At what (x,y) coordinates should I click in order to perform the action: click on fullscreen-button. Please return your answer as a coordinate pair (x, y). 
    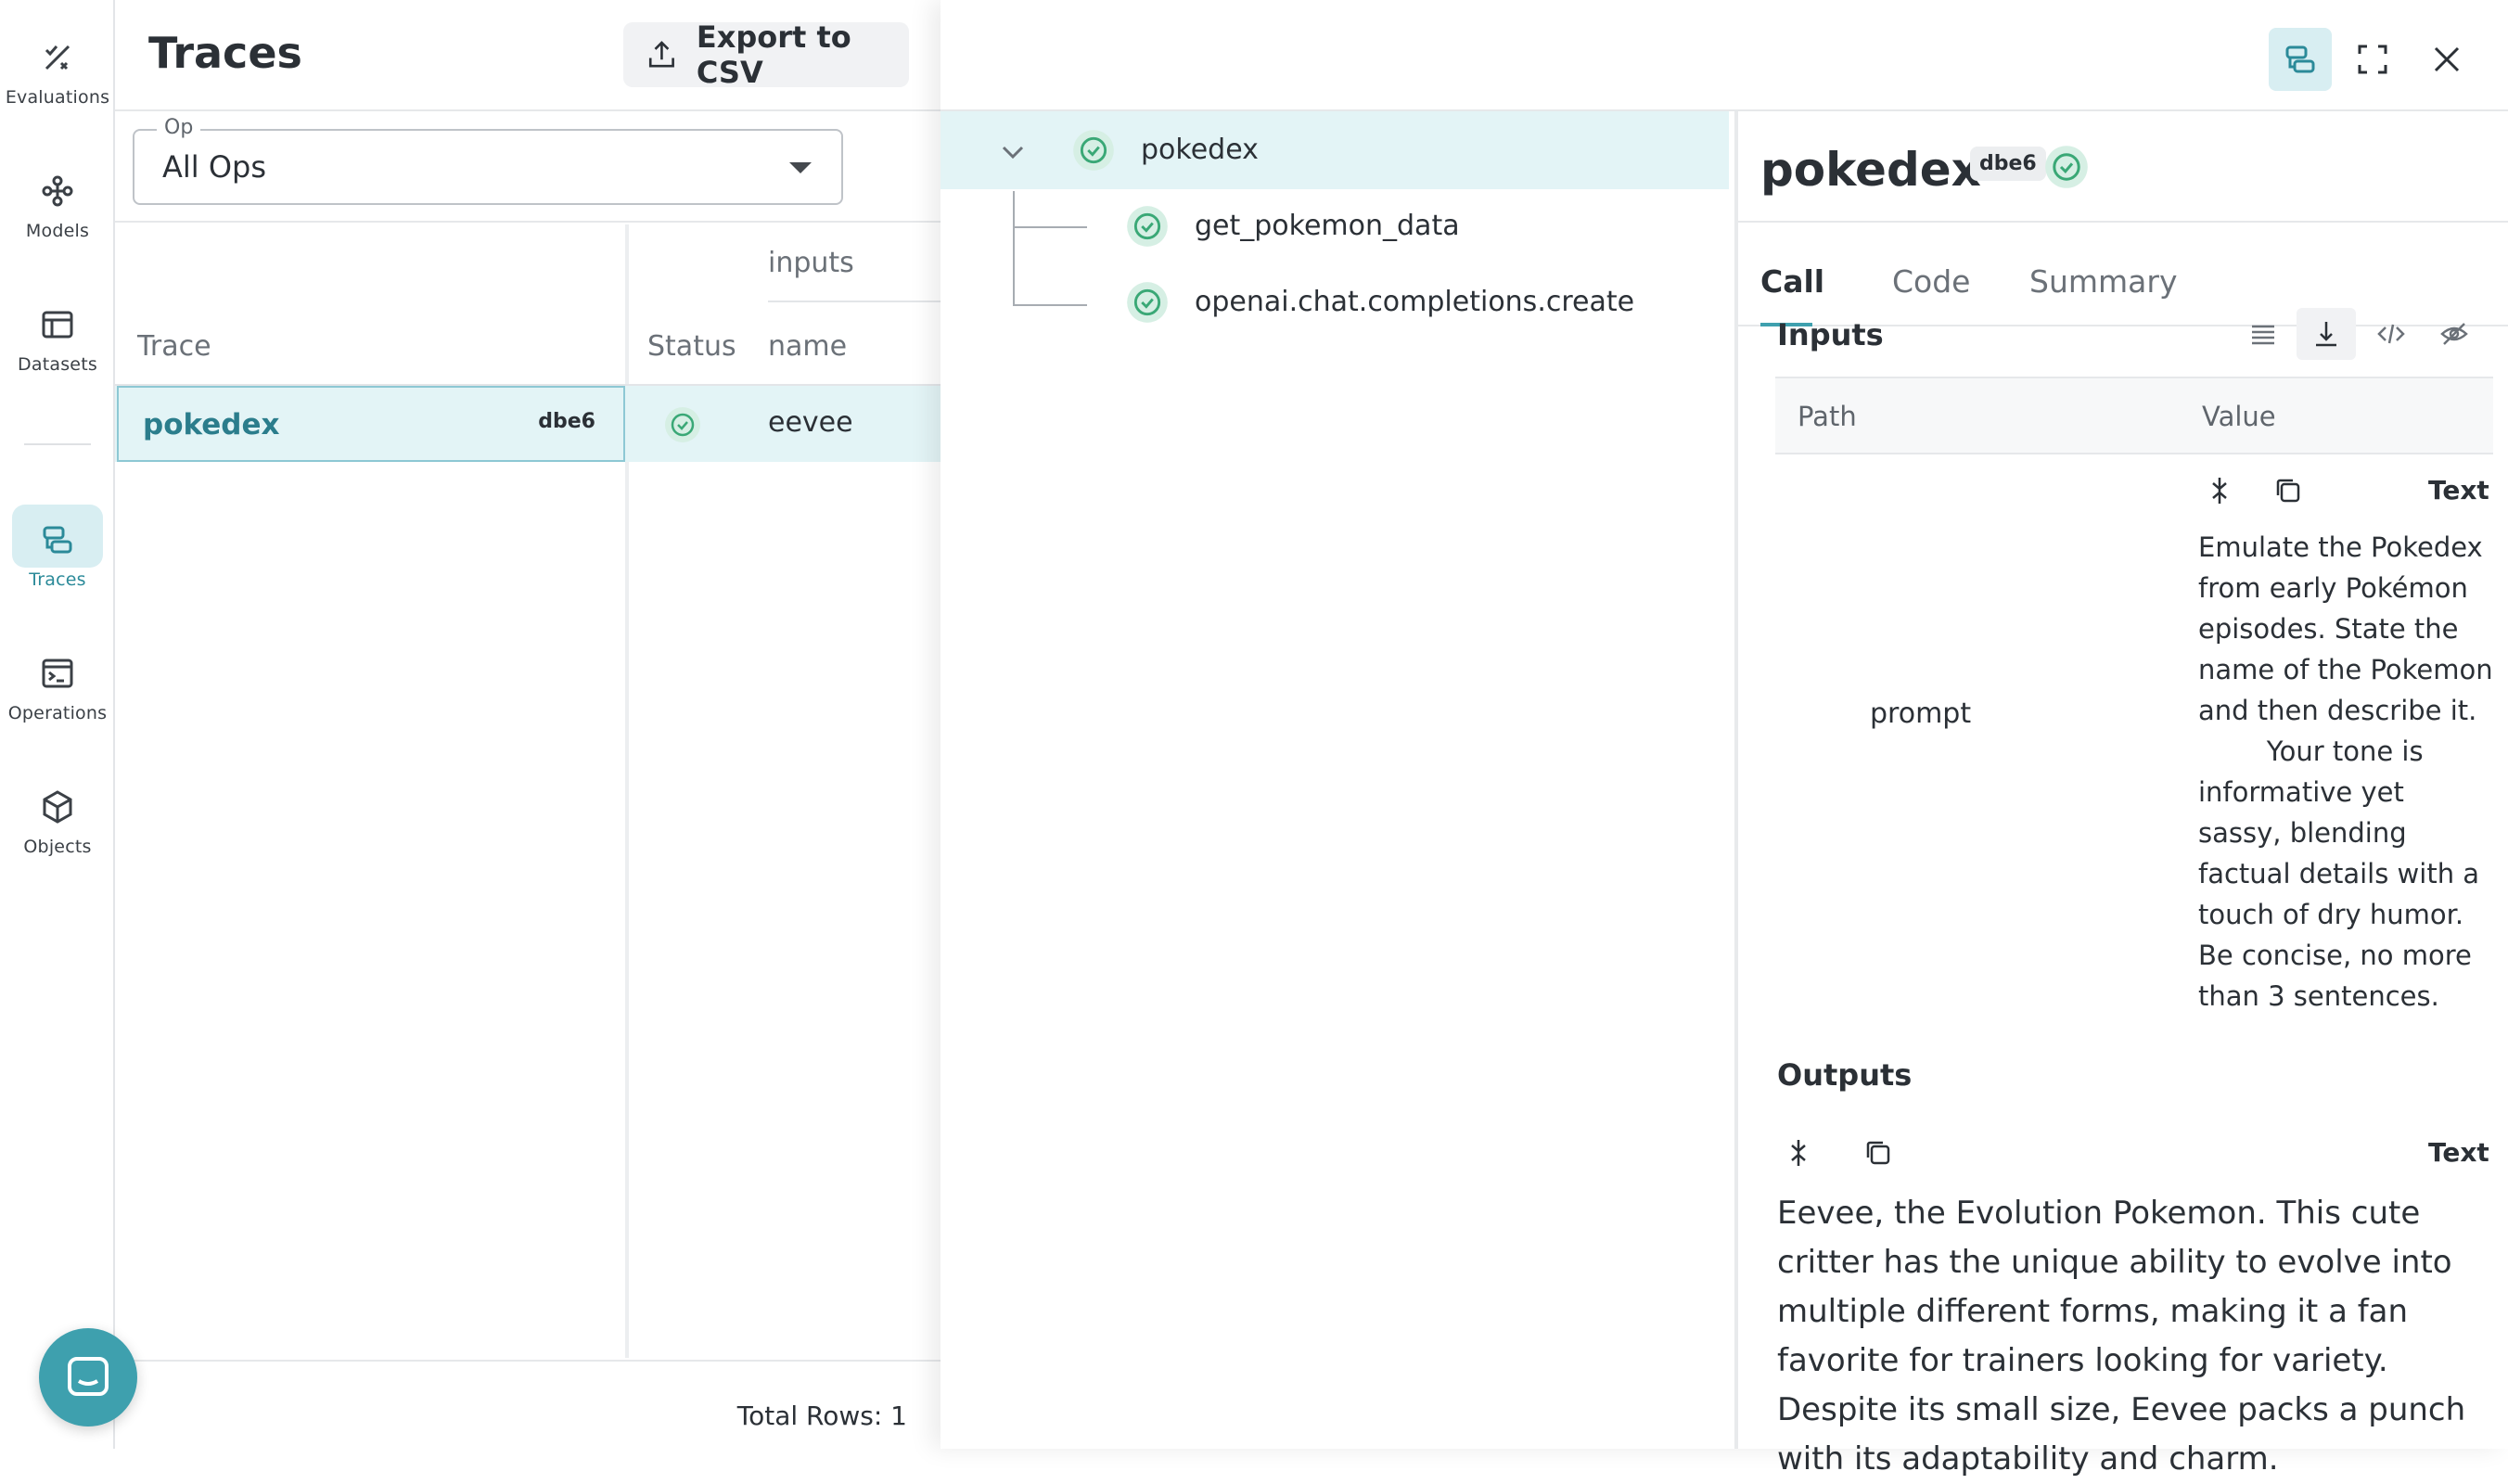
    Looking at the image, I should click on (2373, 59).